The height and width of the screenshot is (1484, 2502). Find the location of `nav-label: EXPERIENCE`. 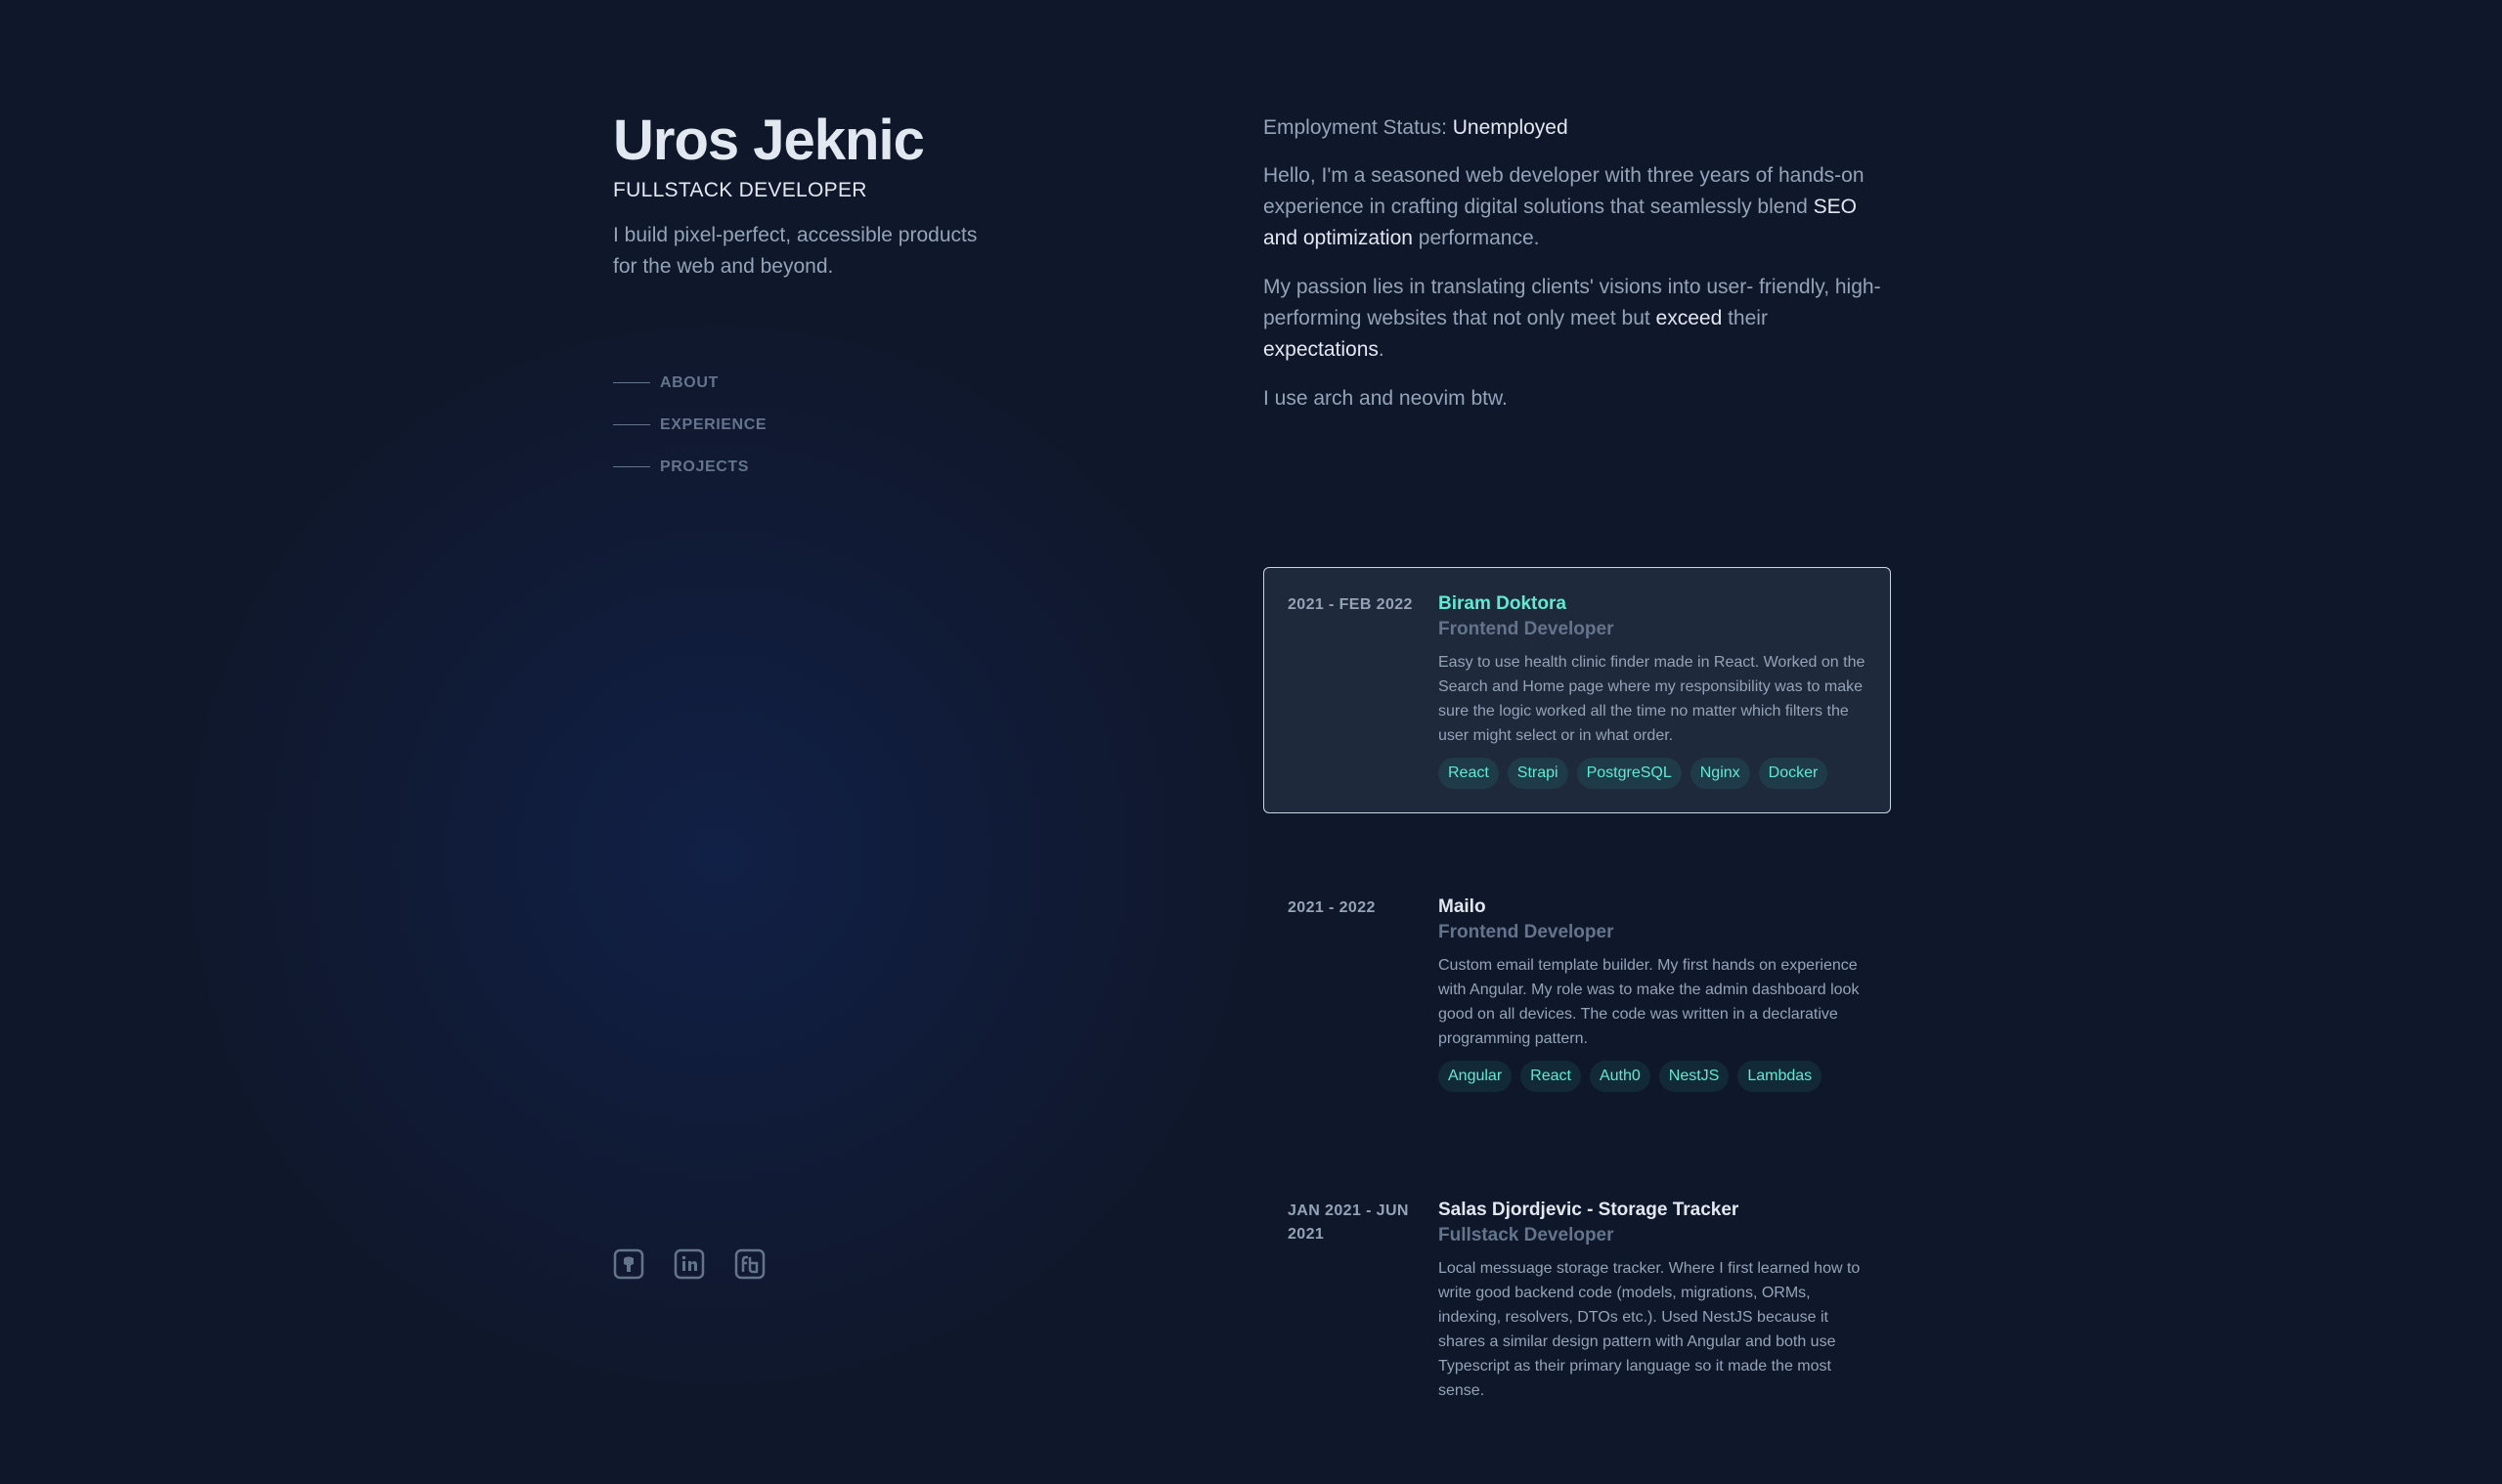

nav-label: EXPERIENCE is located at coordinates (714, 424).